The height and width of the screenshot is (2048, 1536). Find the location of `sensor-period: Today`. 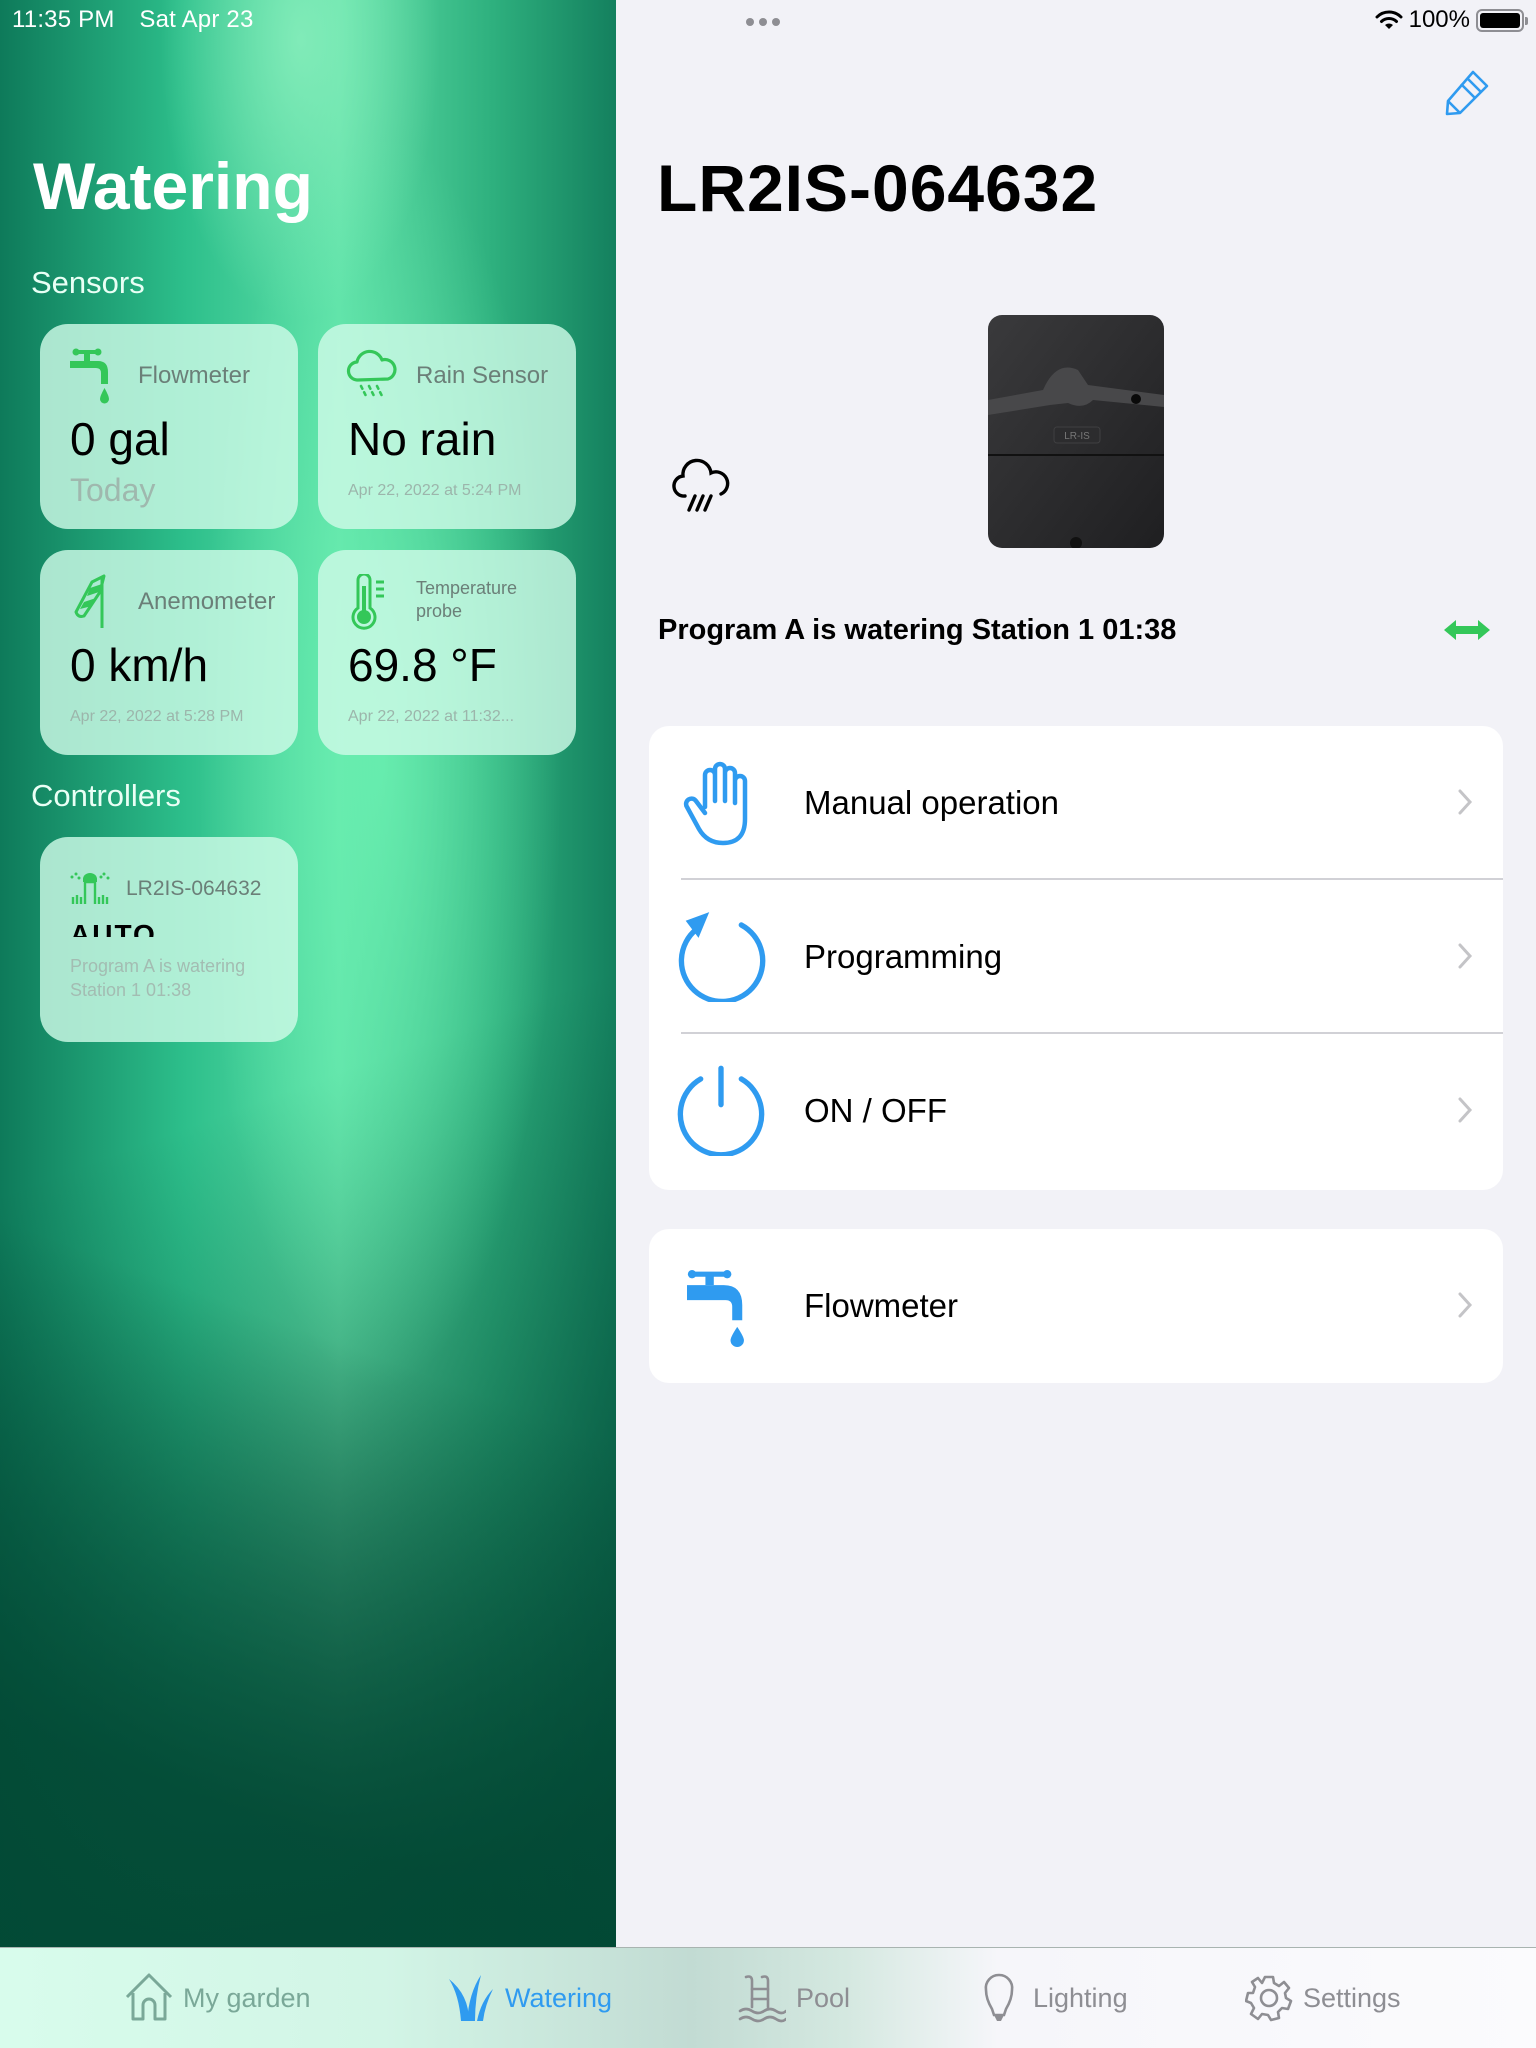

sensor-period: Today is located at coordinates (113, 490).